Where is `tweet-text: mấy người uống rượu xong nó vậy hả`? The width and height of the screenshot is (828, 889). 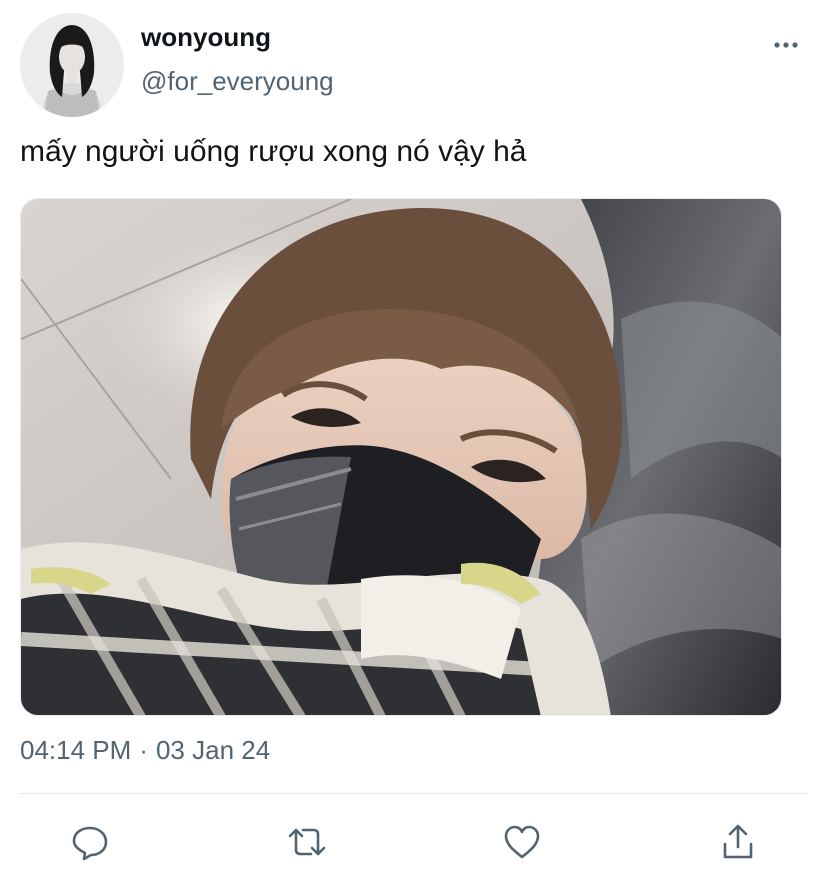
tweet-text: mấy người uống rượu xong nó vậy hả is located at coordinates (273, 151).